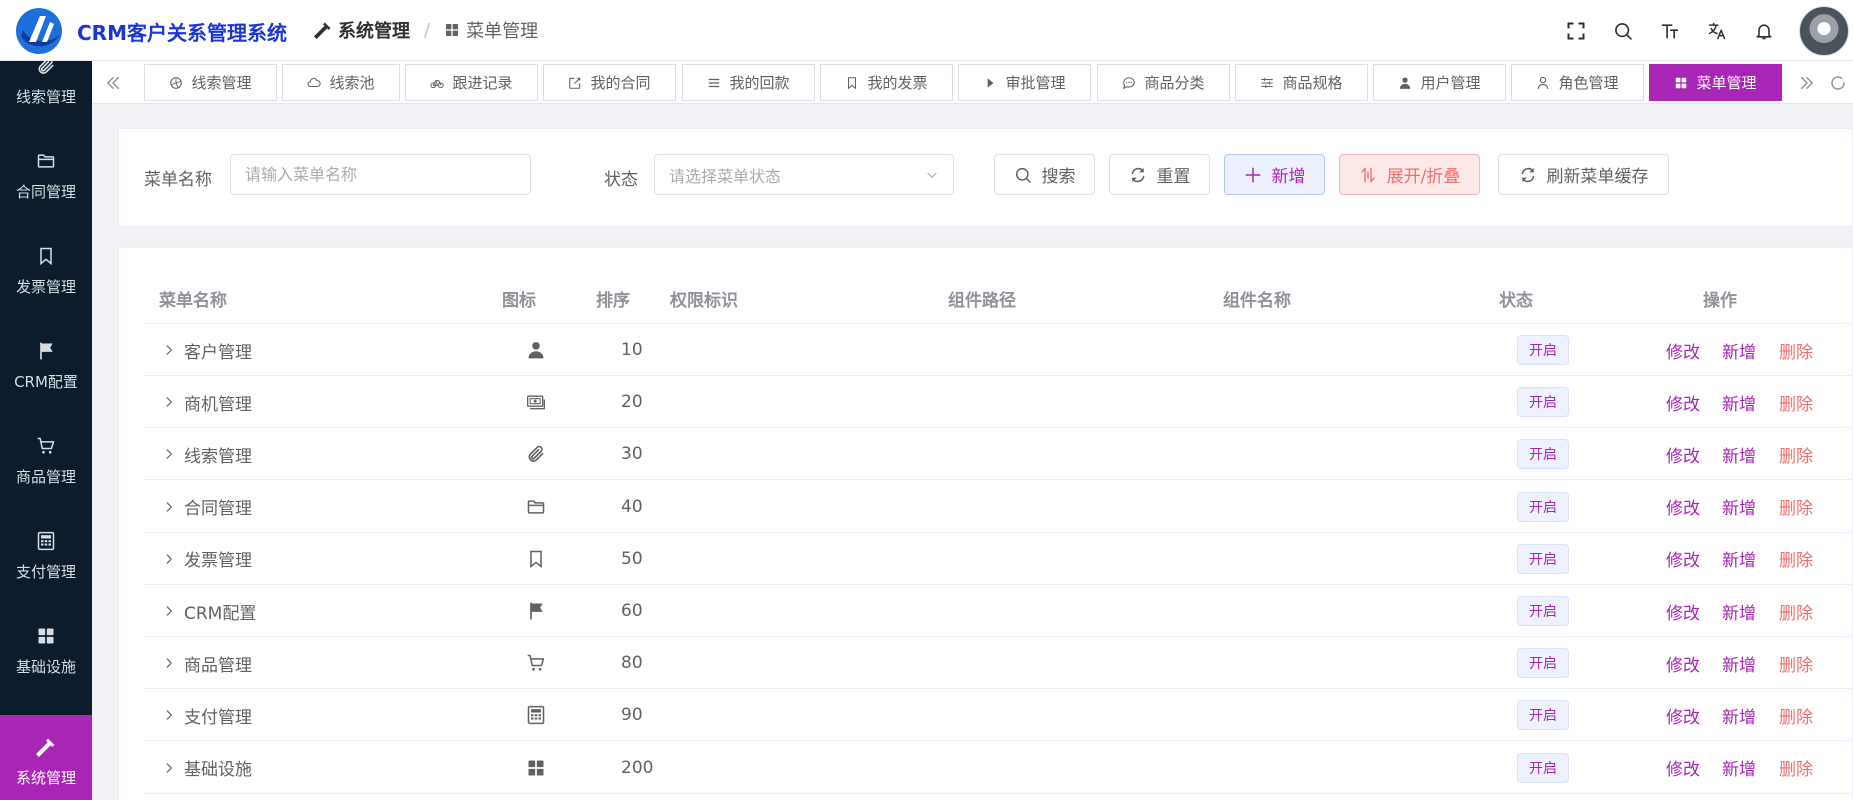 The width and height of the screenshot is (1853, 800). What do you see at coordinates (536, 611) in the screenshot?
I see `menu-icon-cell` at bounding box center [536, 611].